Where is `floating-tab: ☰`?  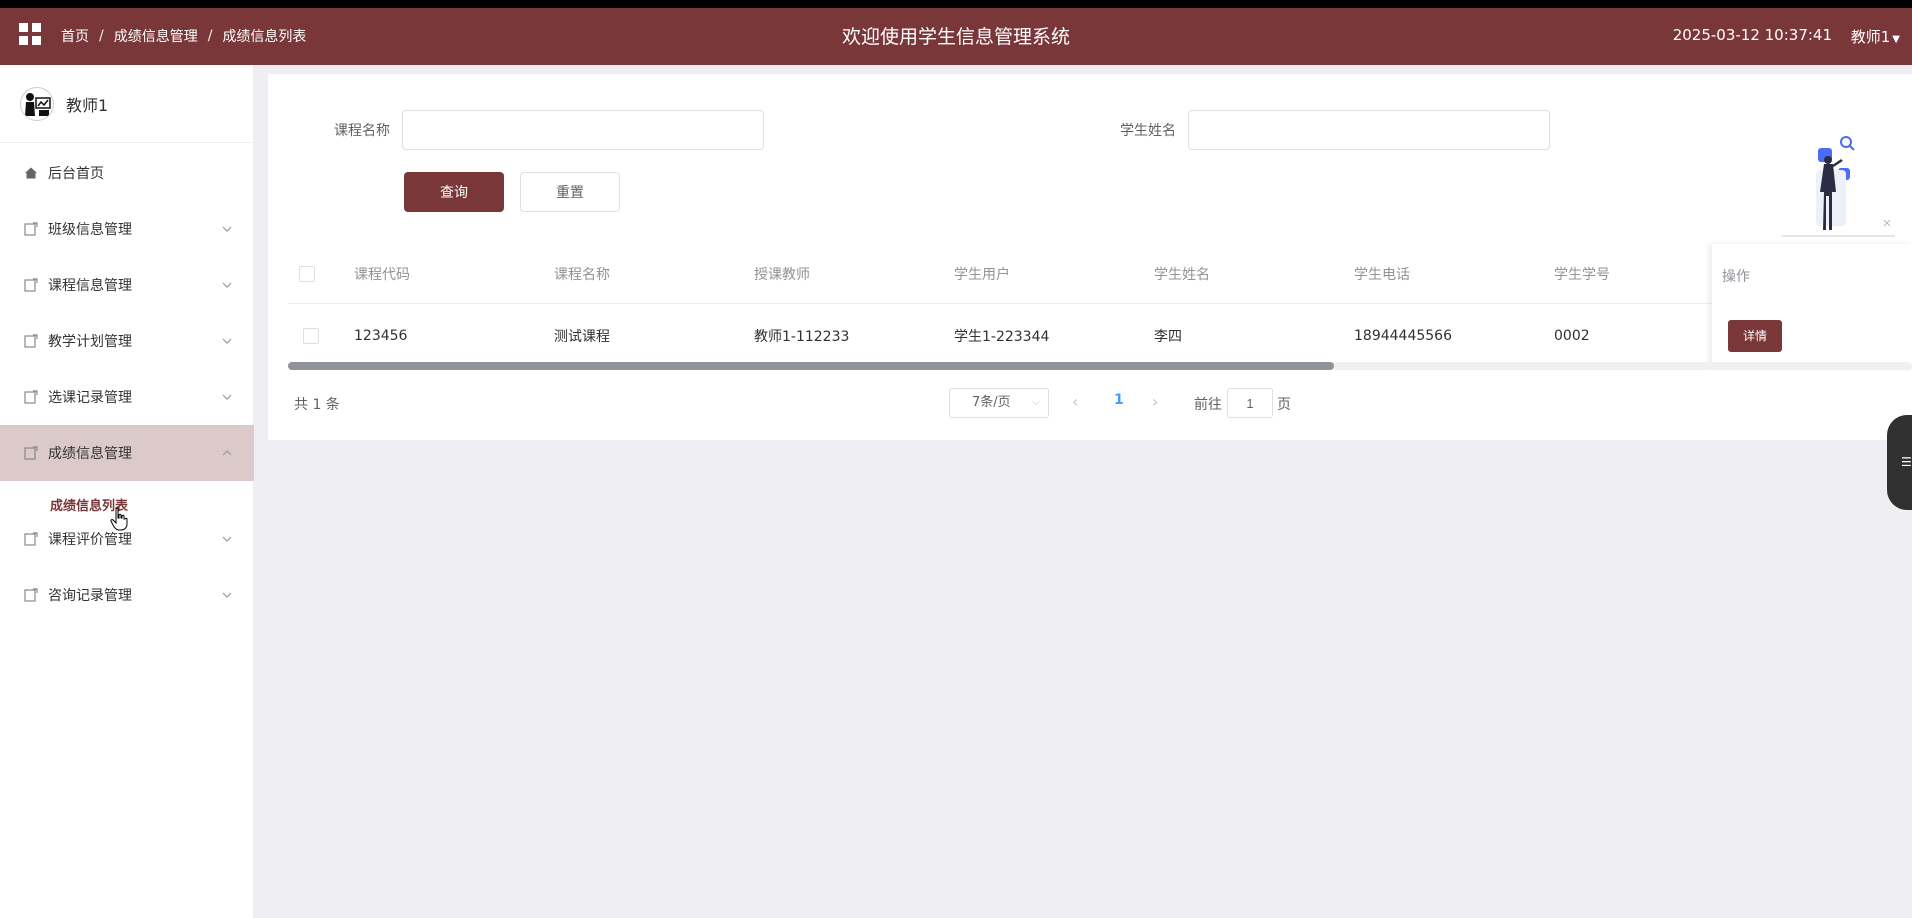 floating-tab: ☰ is located at coordinates (1899, 462).